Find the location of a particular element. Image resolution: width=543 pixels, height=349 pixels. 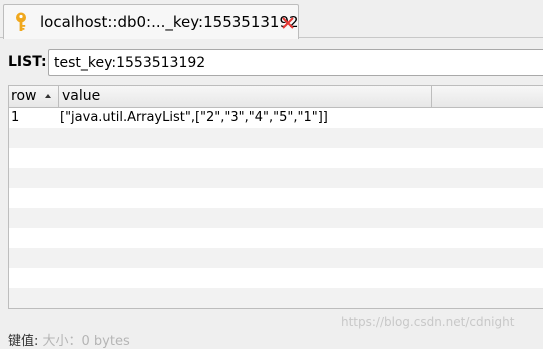

key-icon is located at coordinates (21, 21).